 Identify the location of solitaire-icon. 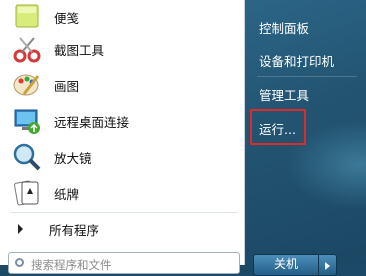
(27, 193).